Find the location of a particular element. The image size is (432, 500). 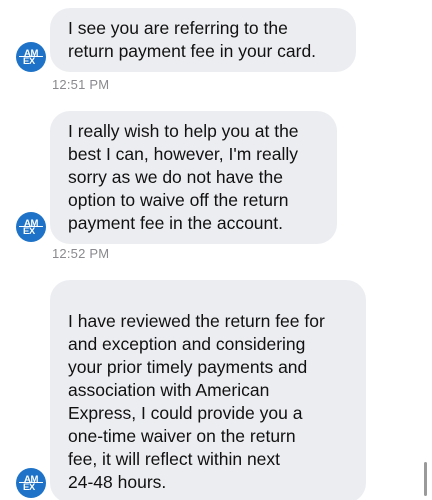

message-line: I have reviewed the return fee for is located at coordinates (196, 321).